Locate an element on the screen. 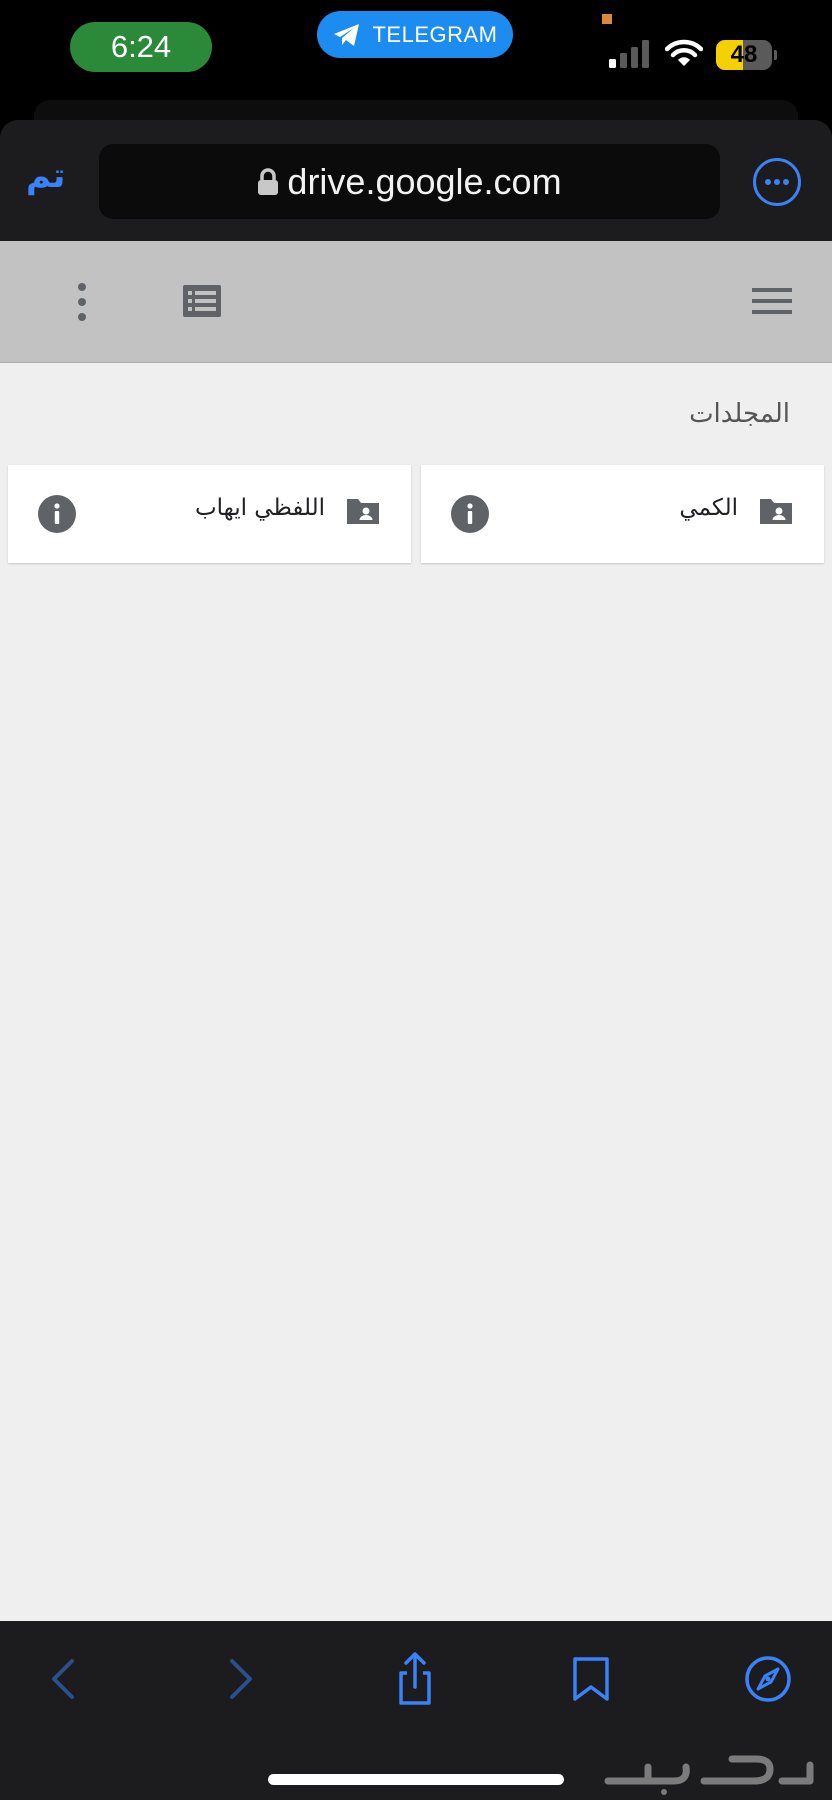  folders-section-title: المجلدات is located at coordinates (739, 414).